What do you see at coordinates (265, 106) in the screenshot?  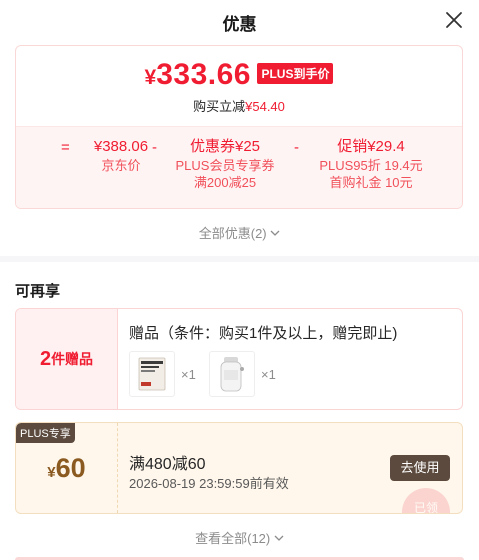 I see `saving-value: ¥54.40` at bounding box center [265, 106].